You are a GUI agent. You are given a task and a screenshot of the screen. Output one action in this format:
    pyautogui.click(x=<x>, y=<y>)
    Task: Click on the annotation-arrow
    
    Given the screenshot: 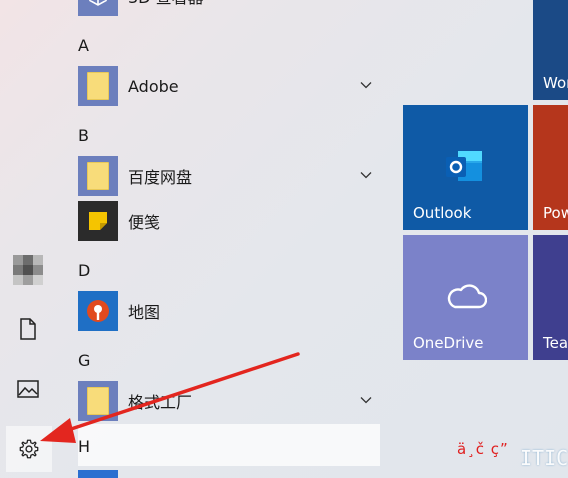 What is the action you would take?
    pyautogui.click(x=170, y=397)
    